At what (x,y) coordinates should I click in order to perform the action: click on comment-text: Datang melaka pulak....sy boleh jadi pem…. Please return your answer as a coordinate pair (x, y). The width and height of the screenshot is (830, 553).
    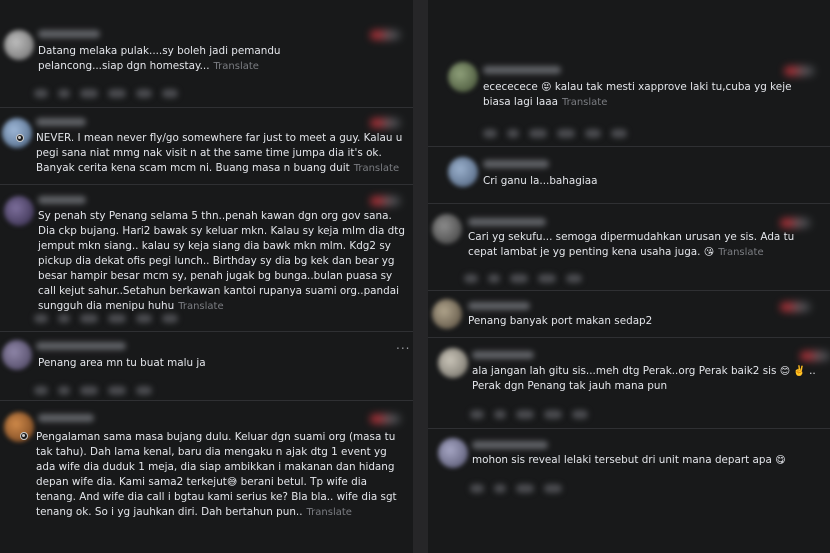
    Looking at the image, I should click on (159, 58).